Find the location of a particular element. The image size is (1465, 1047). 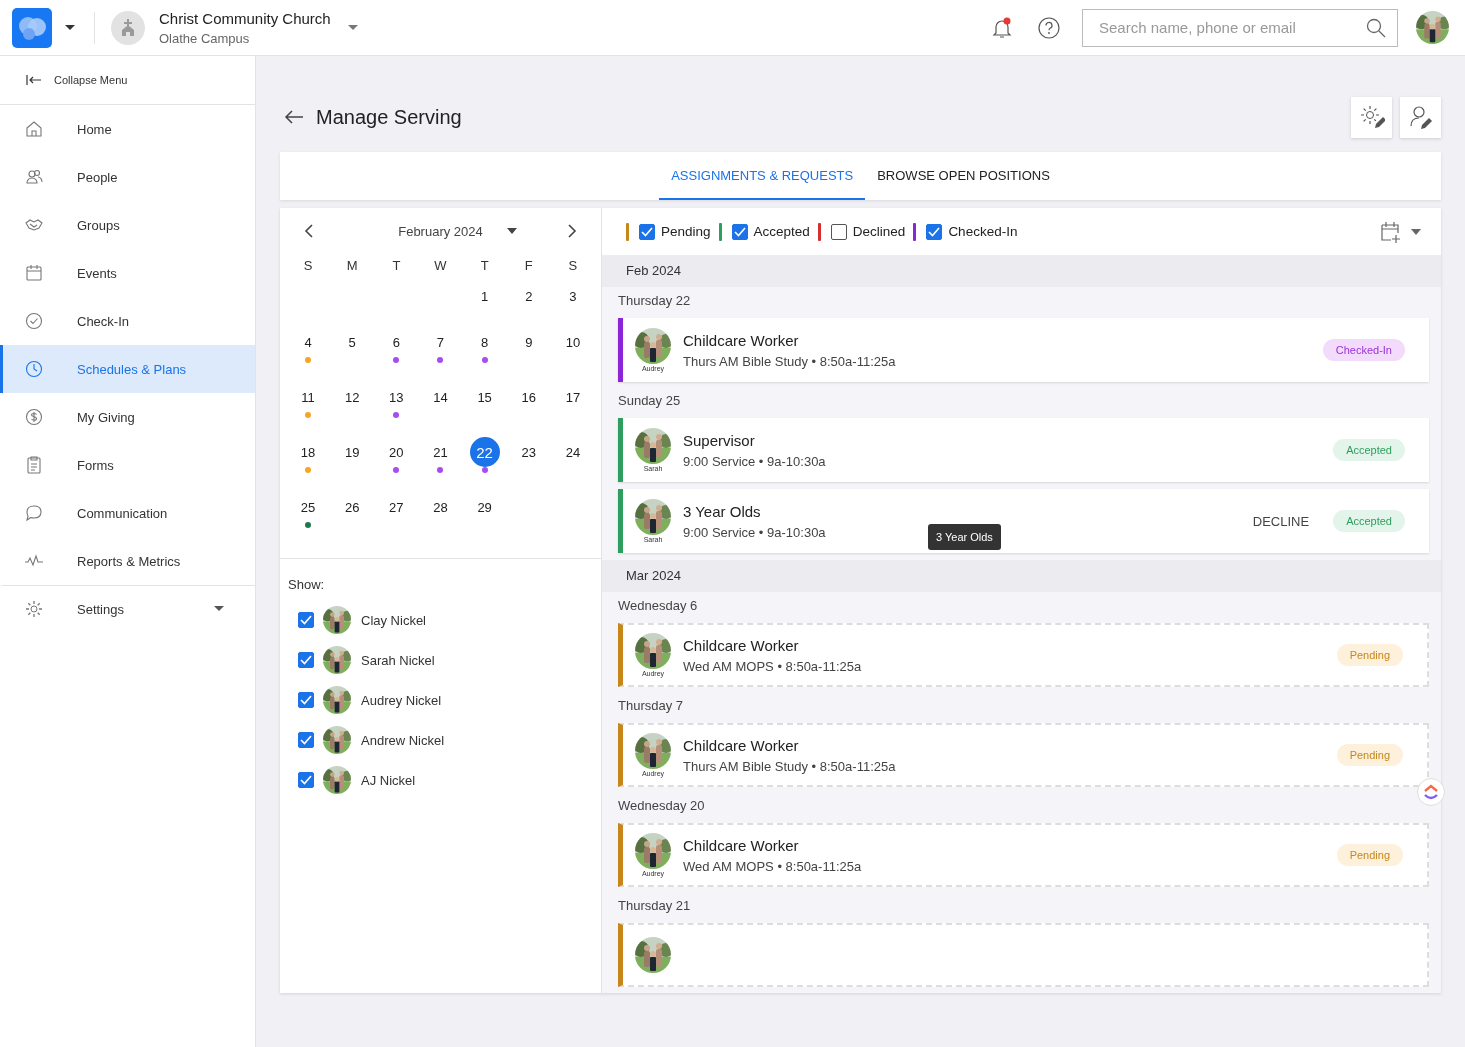

day-label: Thursday 22 is located at coordinates (654, 301).